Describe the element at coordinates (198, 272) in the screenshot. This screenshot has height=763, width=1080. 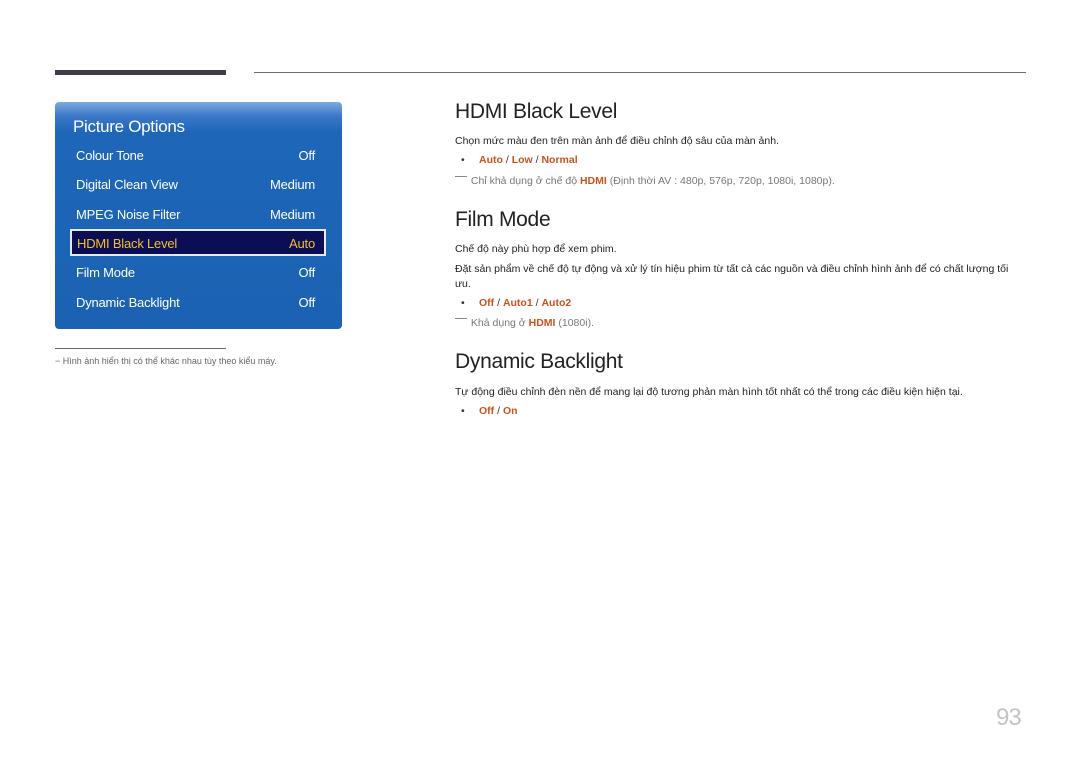
I see `menu-item-film-mode: Film Mode Off` at that location.